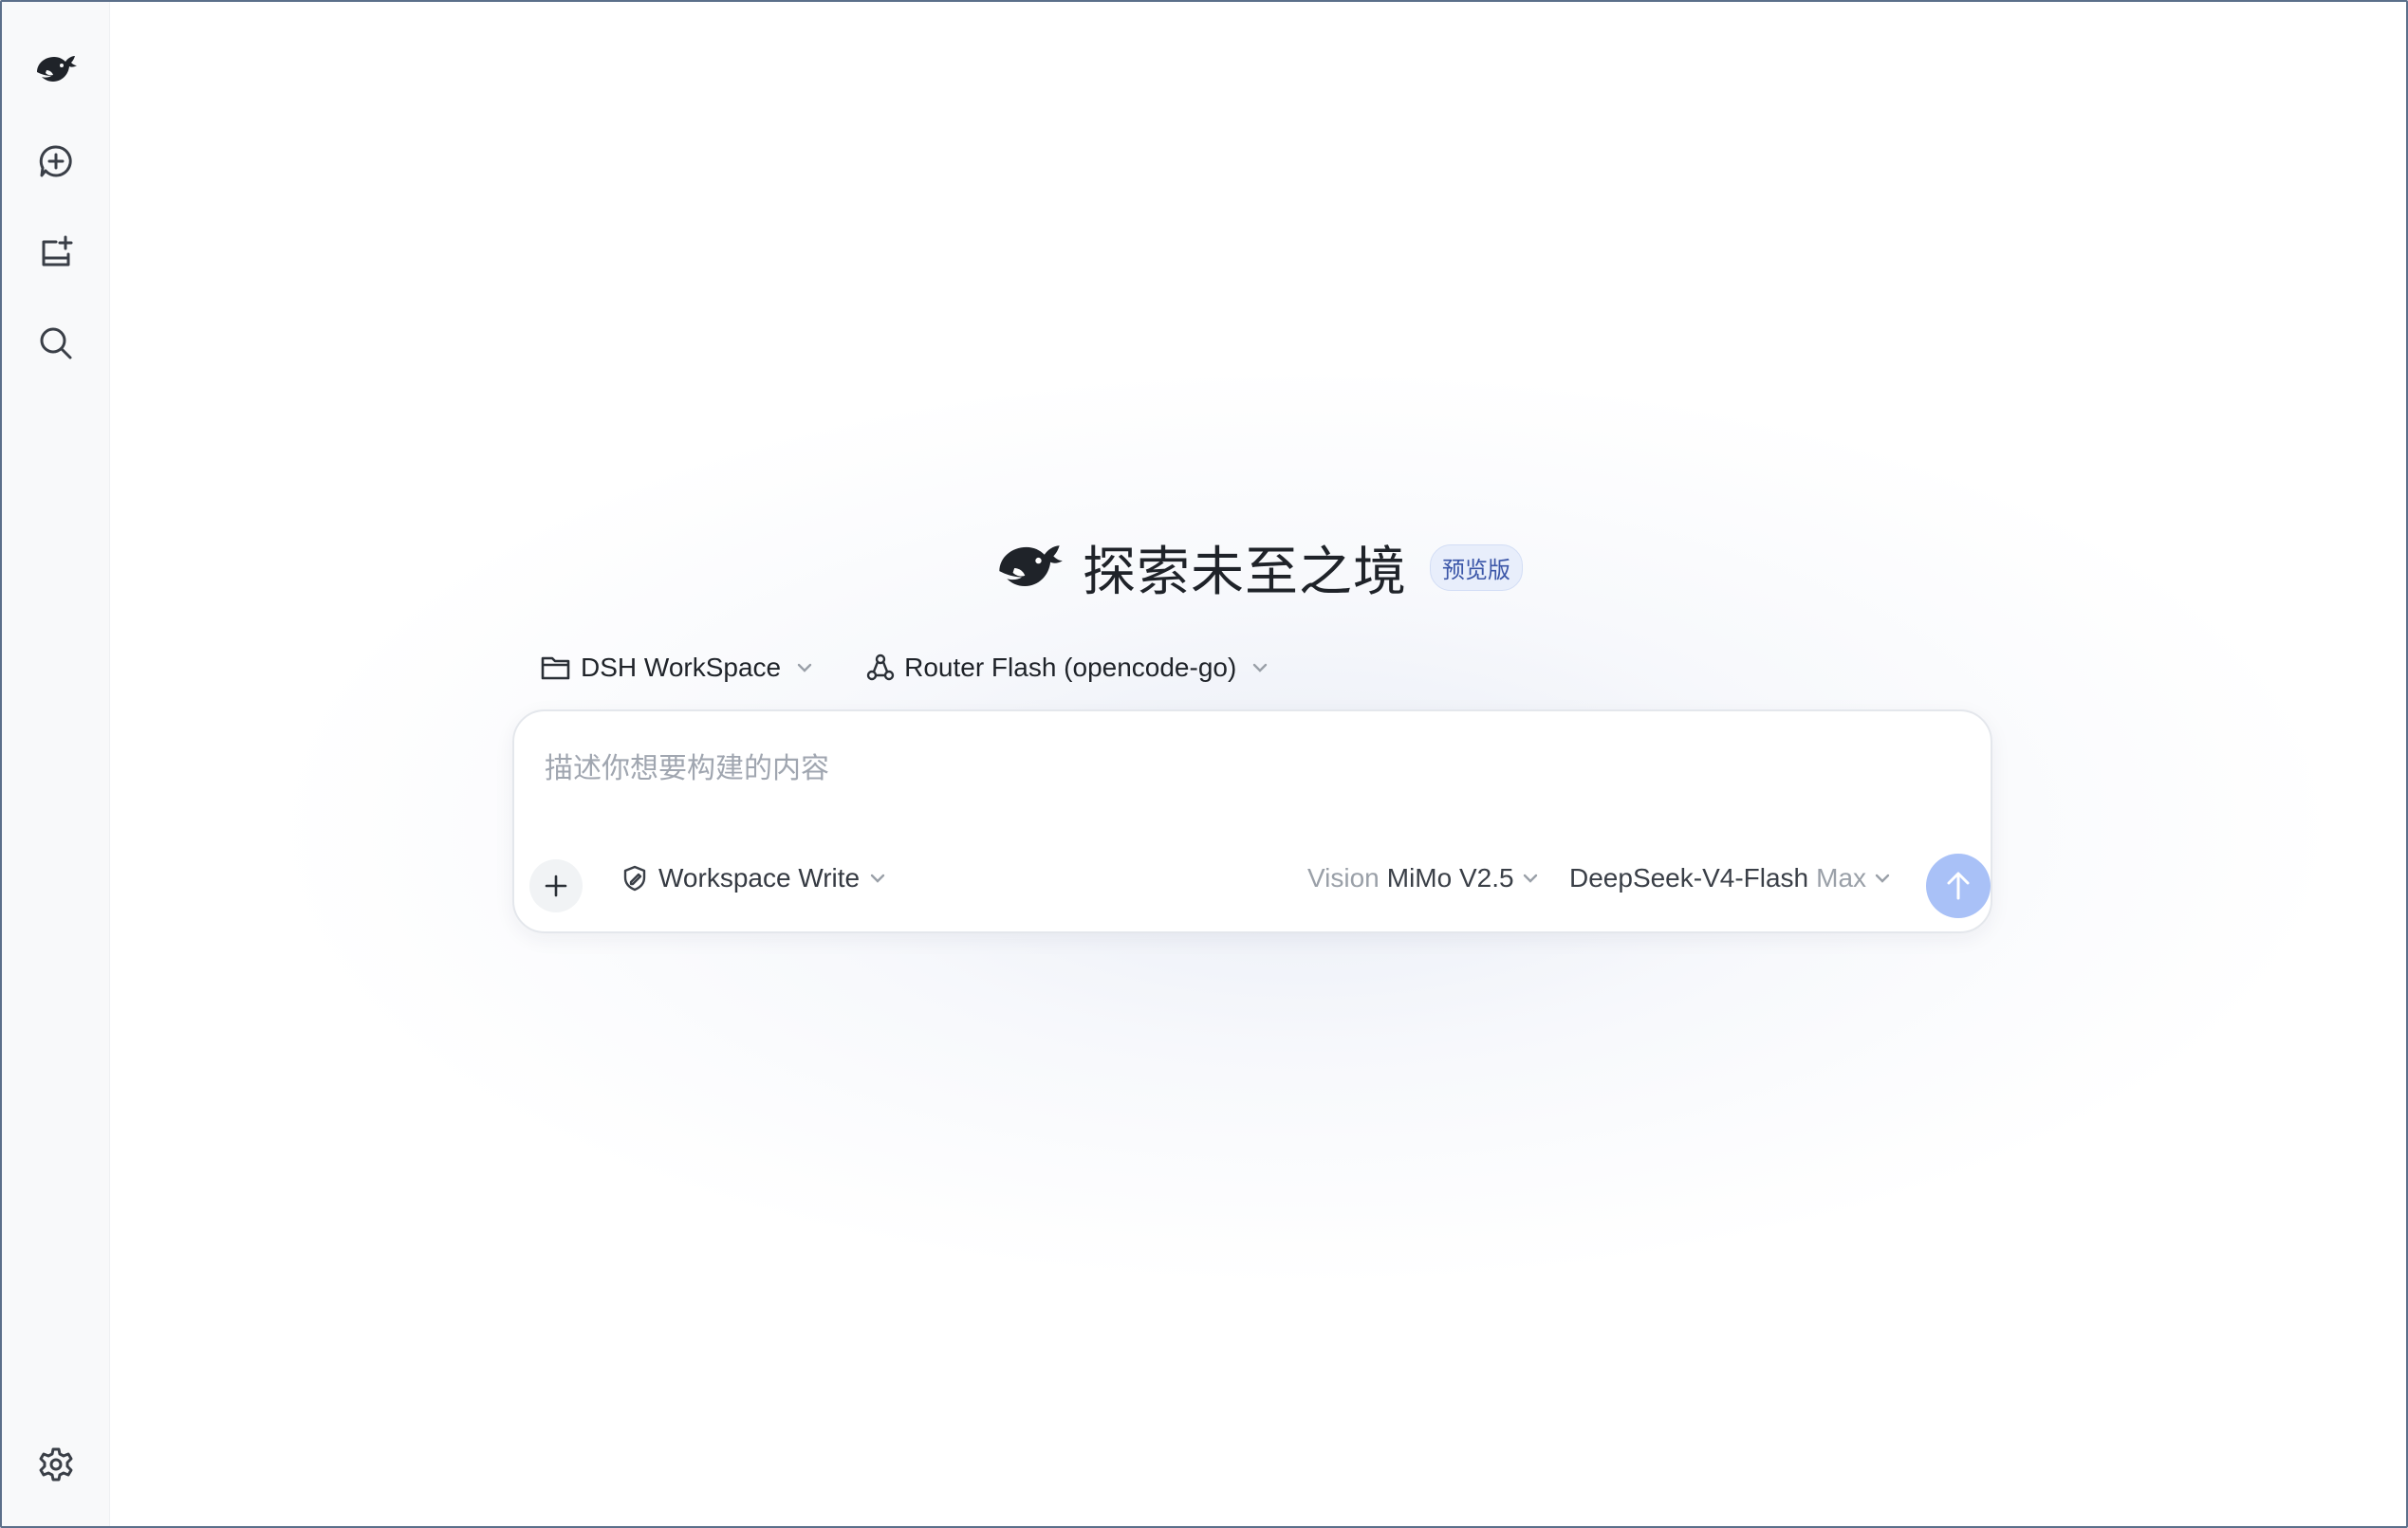 Image resolution: width=2408 pixels, height=1528 pixels. I want to click on model-picker: DeepSeek-V4-Flash Max, so click(1730, 878).